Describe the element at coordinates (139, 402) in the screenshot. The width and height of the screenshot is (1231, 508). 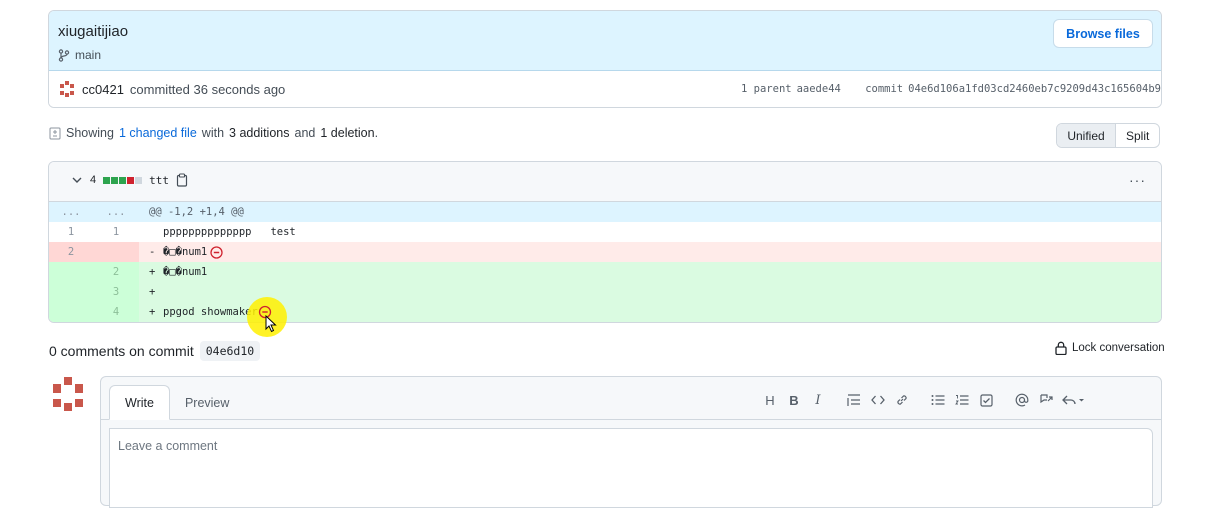
I see `tab-write: Write` at that location.